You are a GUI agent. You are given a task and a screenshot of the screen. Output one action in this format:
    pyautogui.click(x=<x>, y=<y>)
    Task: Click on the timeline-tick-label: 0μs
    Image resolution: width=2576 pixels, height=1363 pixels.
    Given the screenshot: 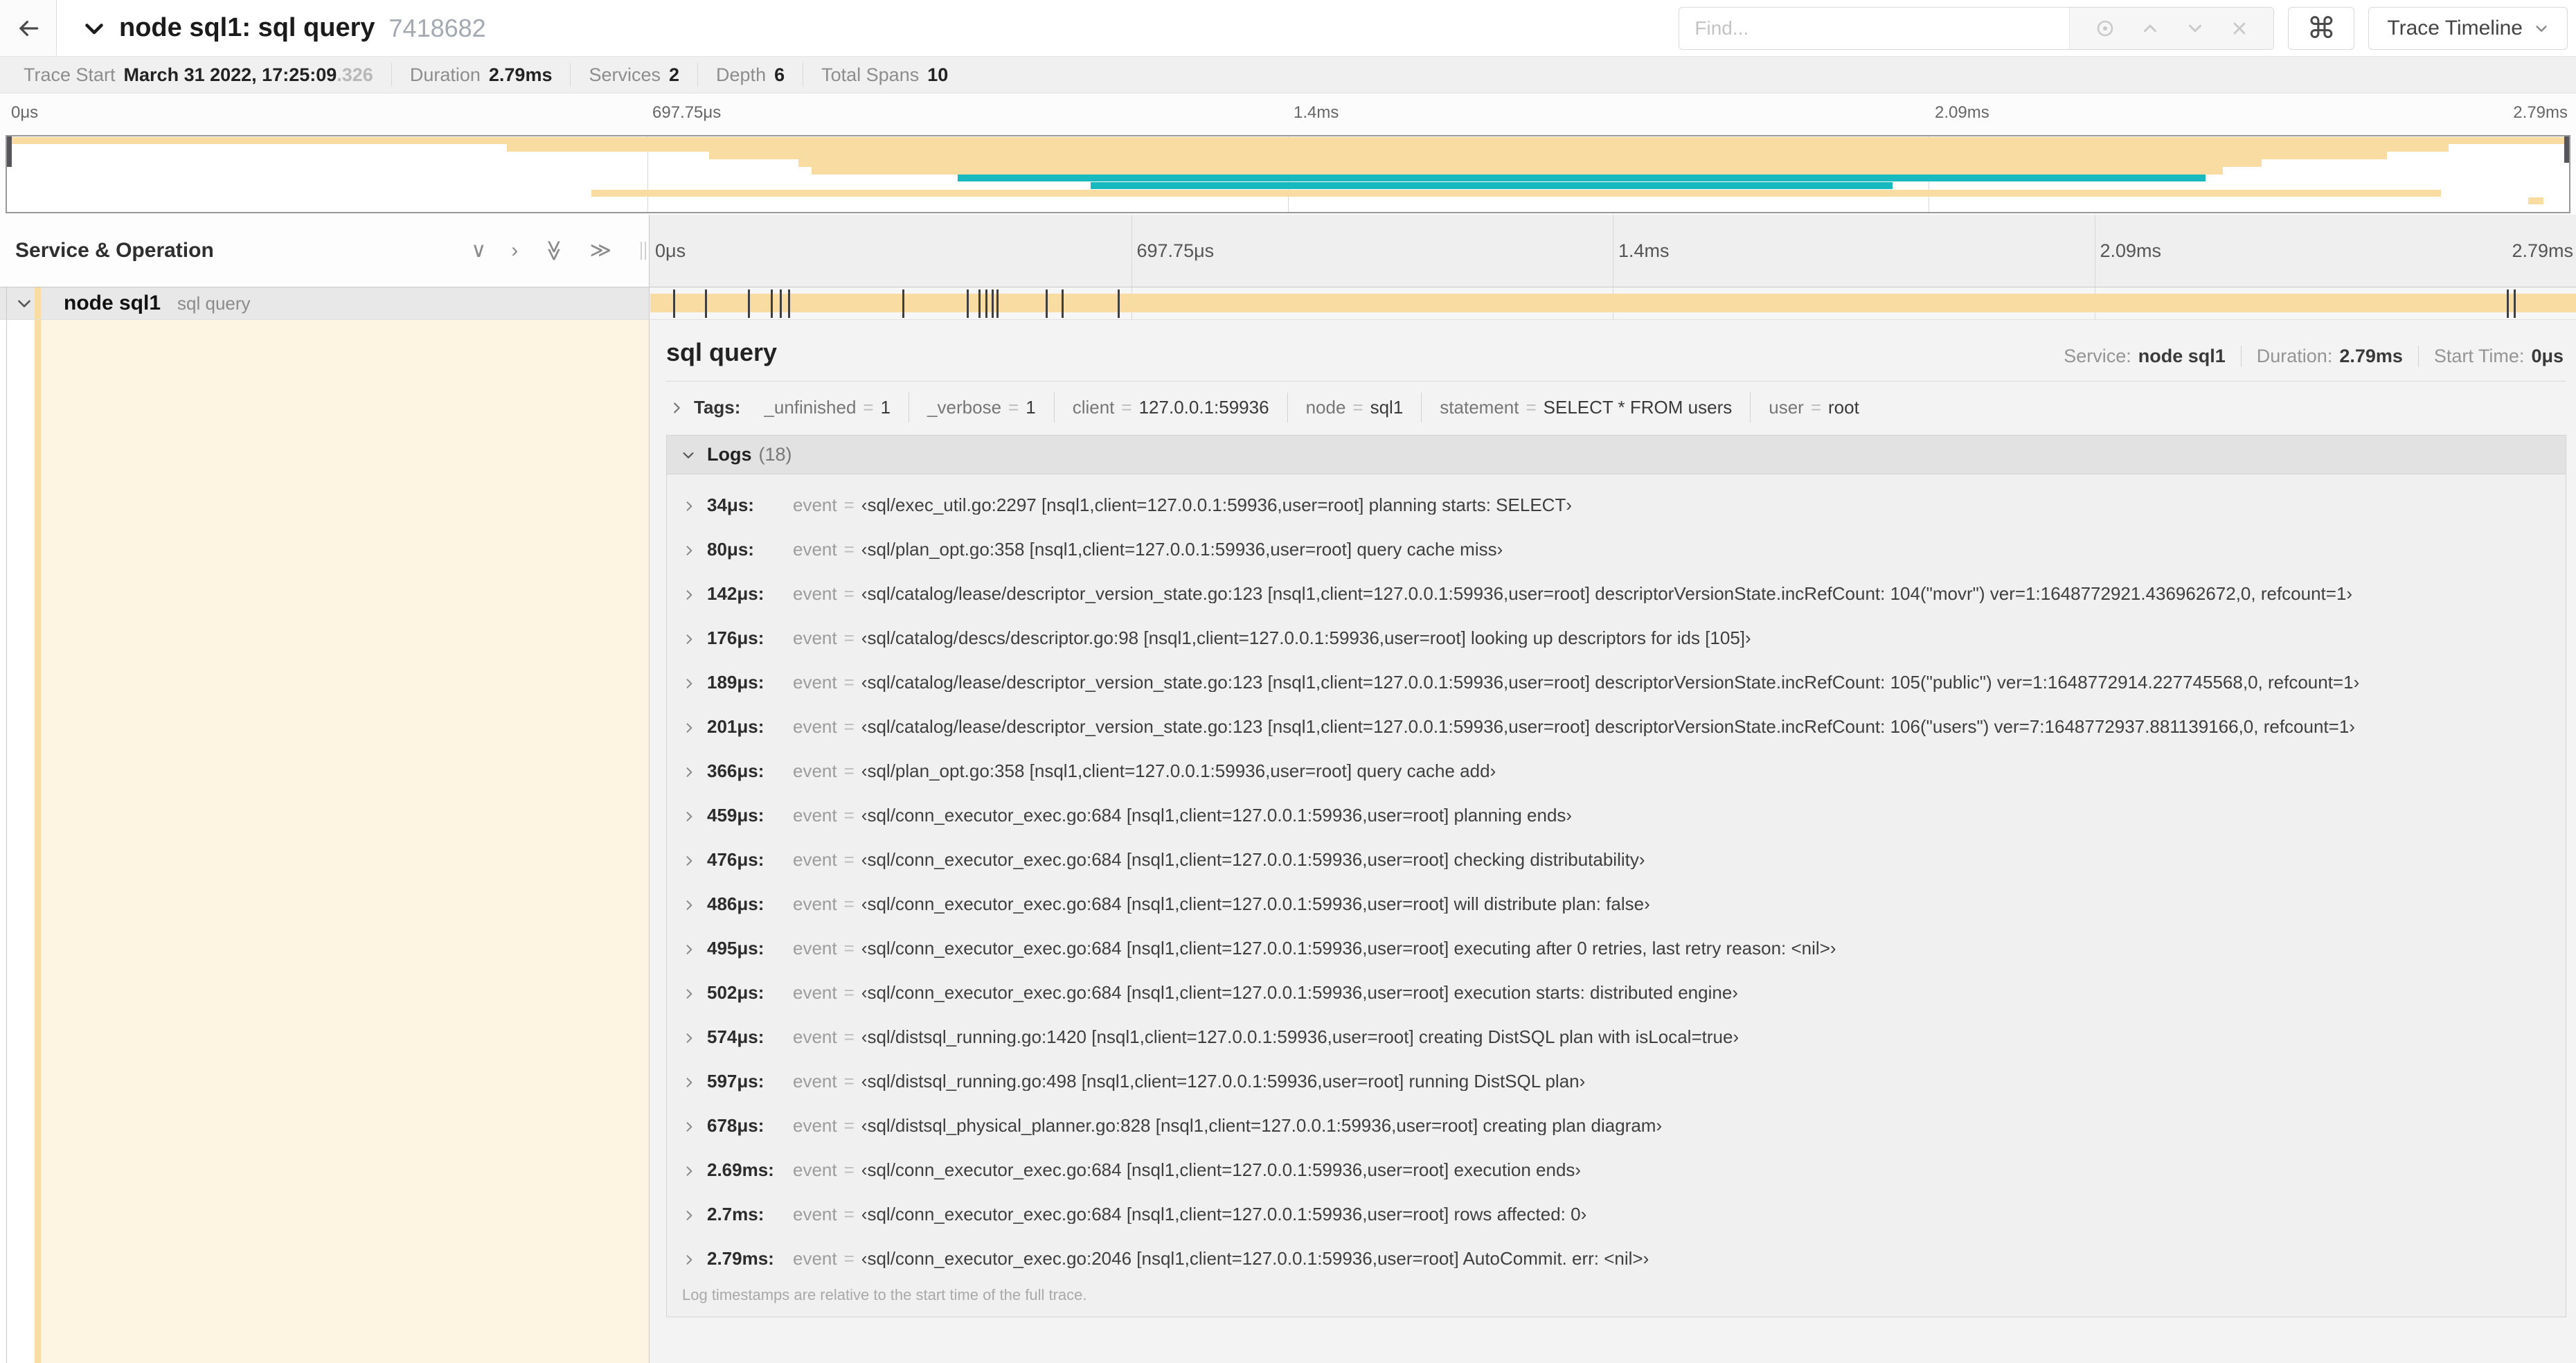 What is the action you would take?
    pyautogui.click(x=670, y=251)
    